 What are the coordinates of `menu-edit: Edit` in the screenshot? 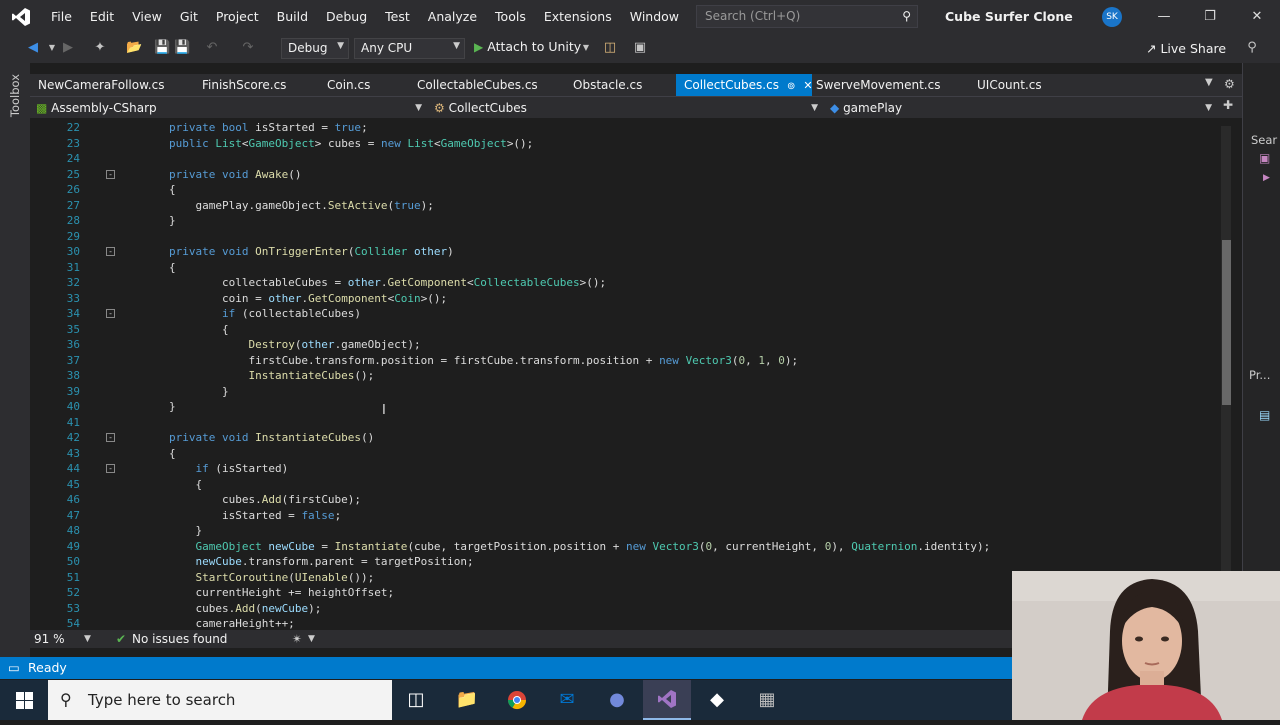 It's located at (102, 17).